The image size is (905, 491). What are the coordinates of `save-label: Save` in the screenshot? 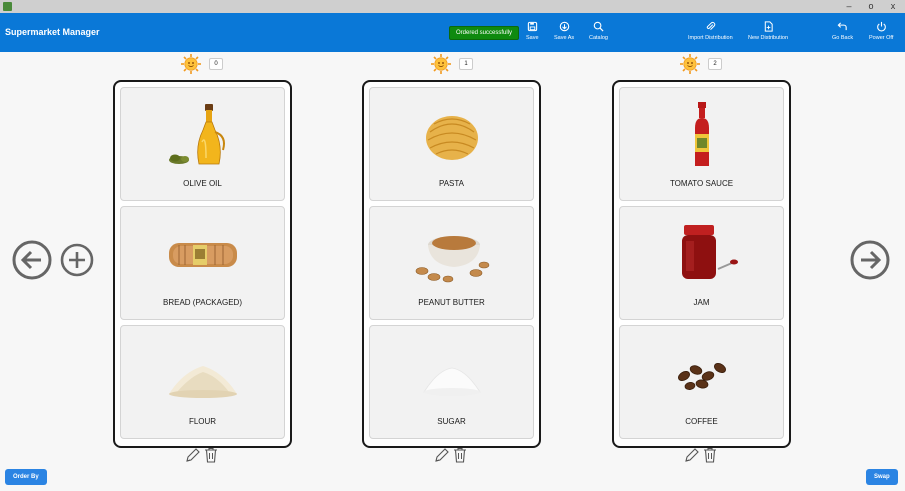 It's located at (532, 38).